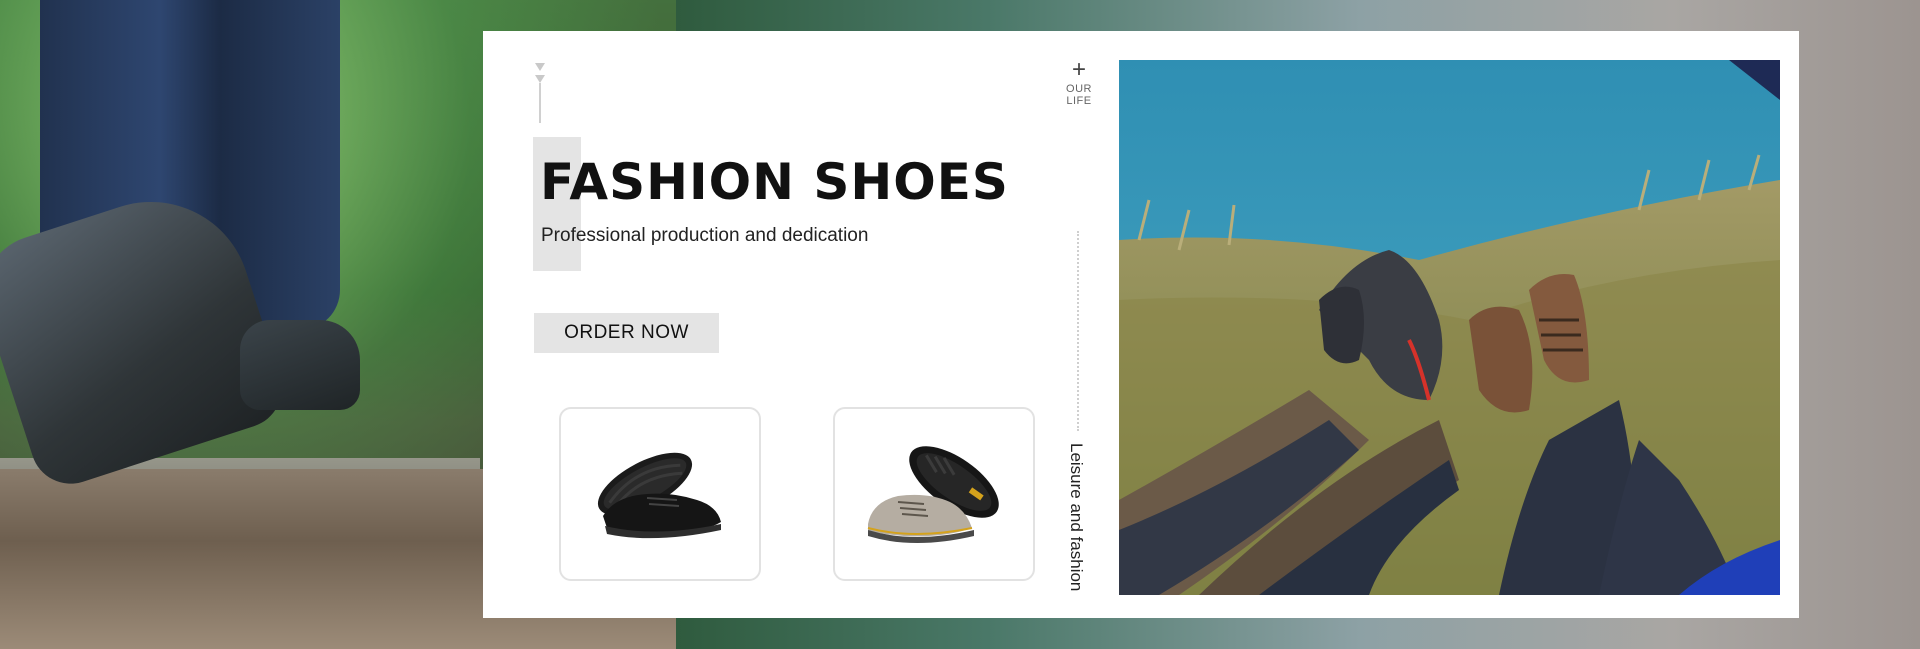 This screenshot has width=1920, height=649. I want to click on our-life-label: + OUR LIFE, so click(1079, 82).